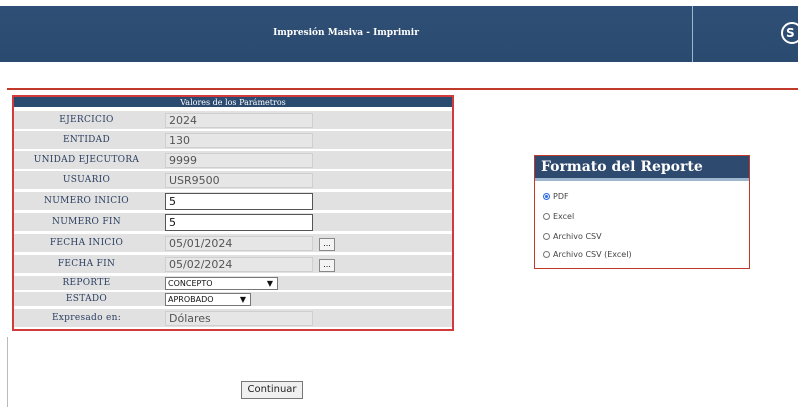 The image size is (798, 407). I want to click on expresado-en-label: Expresado en:, so click(86, 318).